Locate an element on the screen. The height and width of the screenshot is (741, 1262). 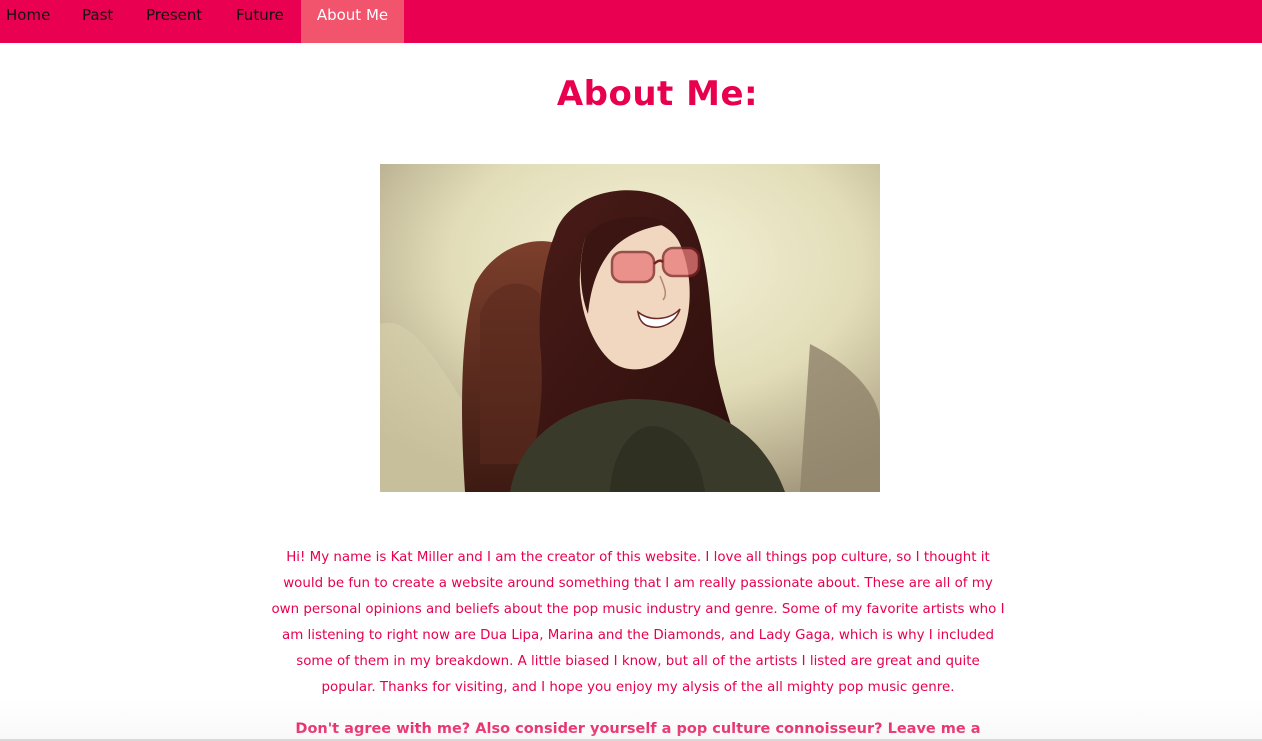
nav-home: Home is located at coordinates (41, 21).